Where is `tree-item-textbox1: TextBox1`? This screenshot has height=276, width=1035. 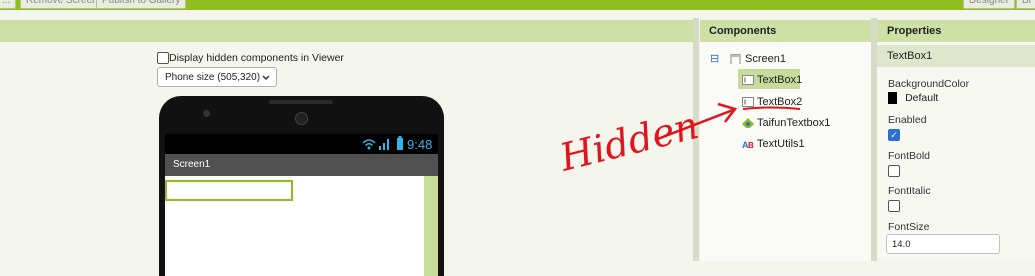
tree-item-textbox1: TextBox1 is located at coordinates (772, 80).